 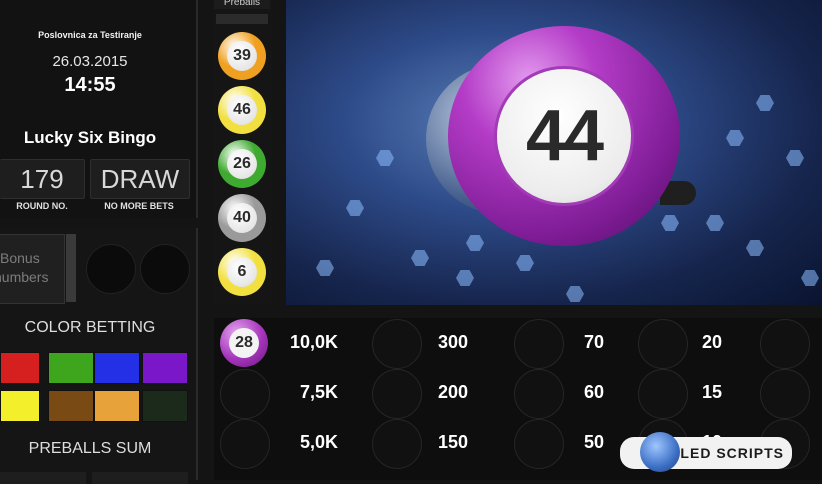 What do you see at coordinates (242, 4) in the screenshot?
I see `preballs-label: Preballs` at bounding box center [242, 4].